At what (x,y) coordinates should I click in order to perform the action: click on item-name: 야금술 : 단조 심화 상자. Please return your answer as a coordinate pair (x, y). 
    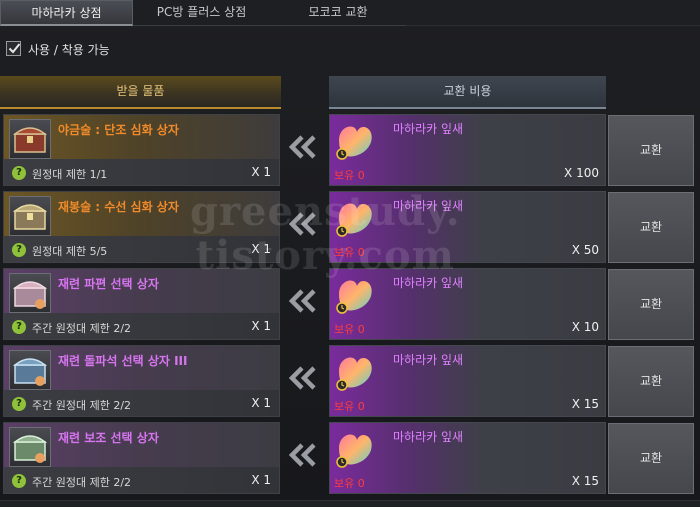
    Looking at the image, I should click on (118, 130).